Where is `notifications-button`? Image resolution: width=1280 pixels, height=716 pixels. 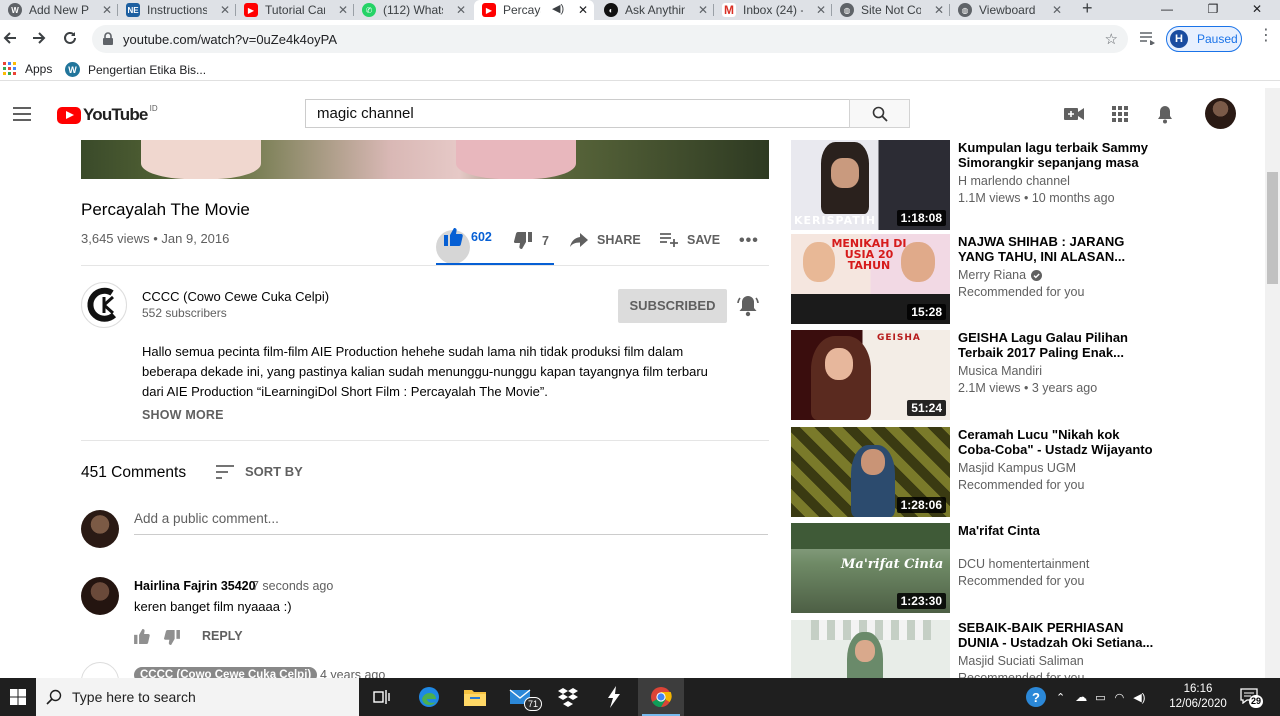
notifications-button is located at coordinates (1165, 114).